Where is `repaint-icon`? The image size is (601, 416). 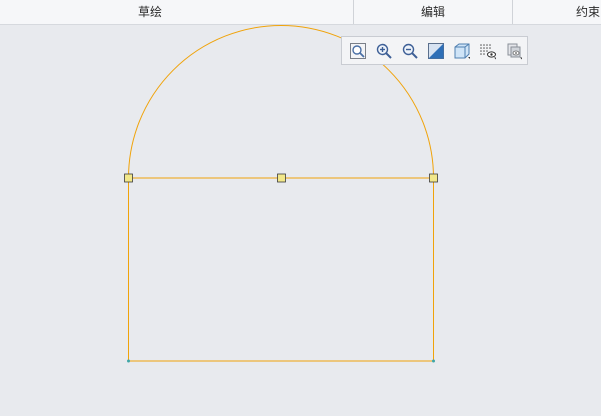 repaint-icon is located at coordinates (436, 50).